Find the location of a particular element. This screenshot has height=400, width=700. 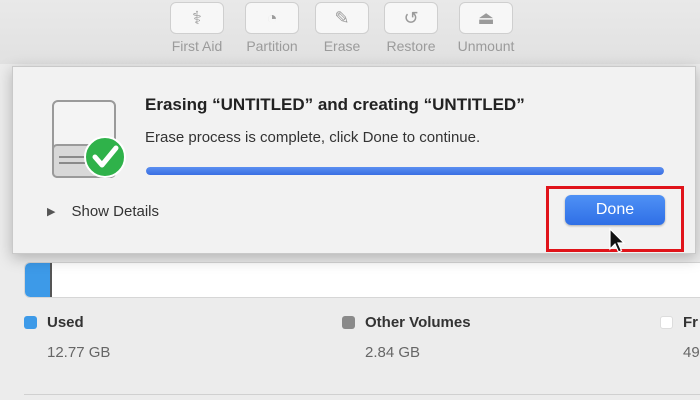

erase-progress-bar is located at coordinates (405, 171).